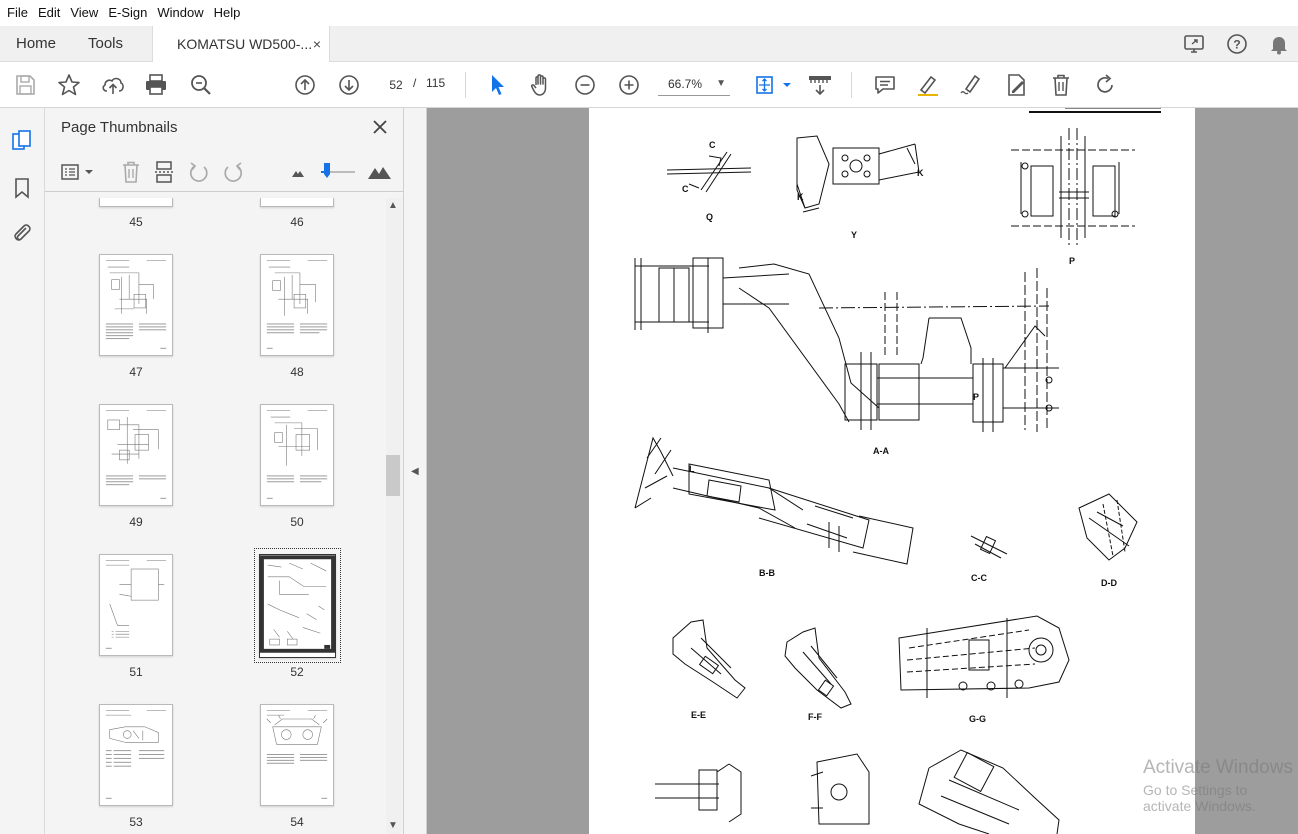 This screenshot has height=834, width=1298. I want to click on select-cursor-icon, so click(497, 85).